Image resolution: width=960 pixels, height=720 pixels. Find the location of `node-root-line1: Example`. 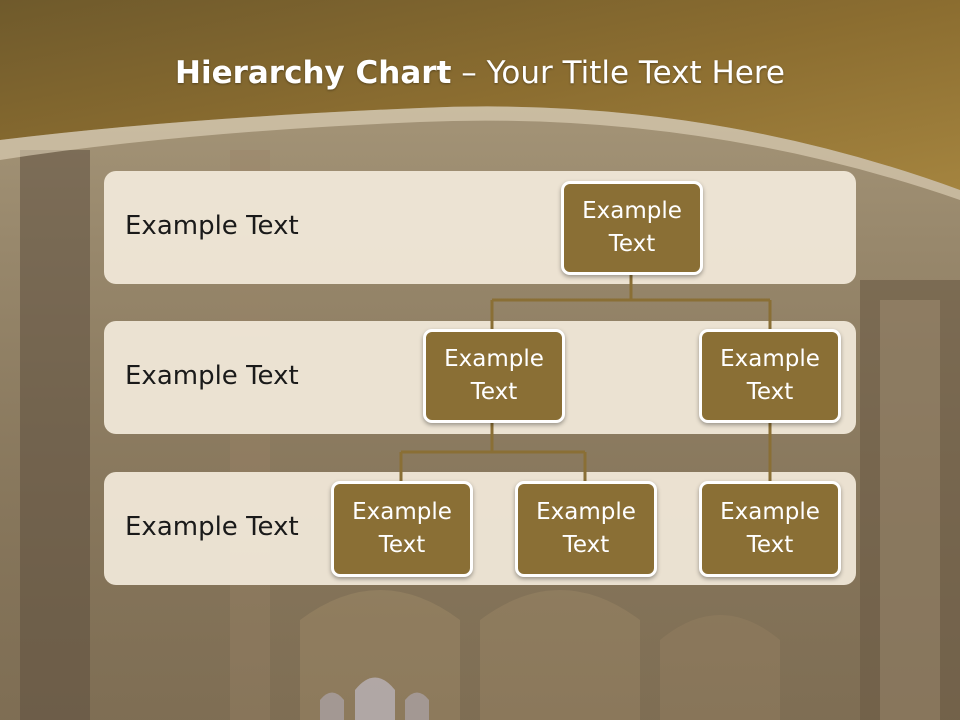

node-root-line1: Example is located at coordinates (632, 211).